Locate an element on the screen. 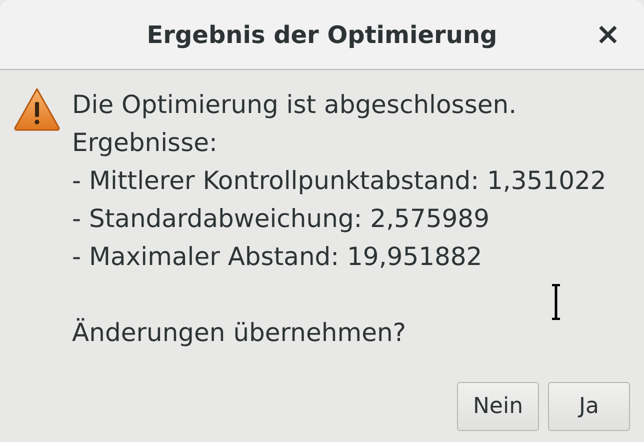  close-button: × is located at coordinates (608, 35).